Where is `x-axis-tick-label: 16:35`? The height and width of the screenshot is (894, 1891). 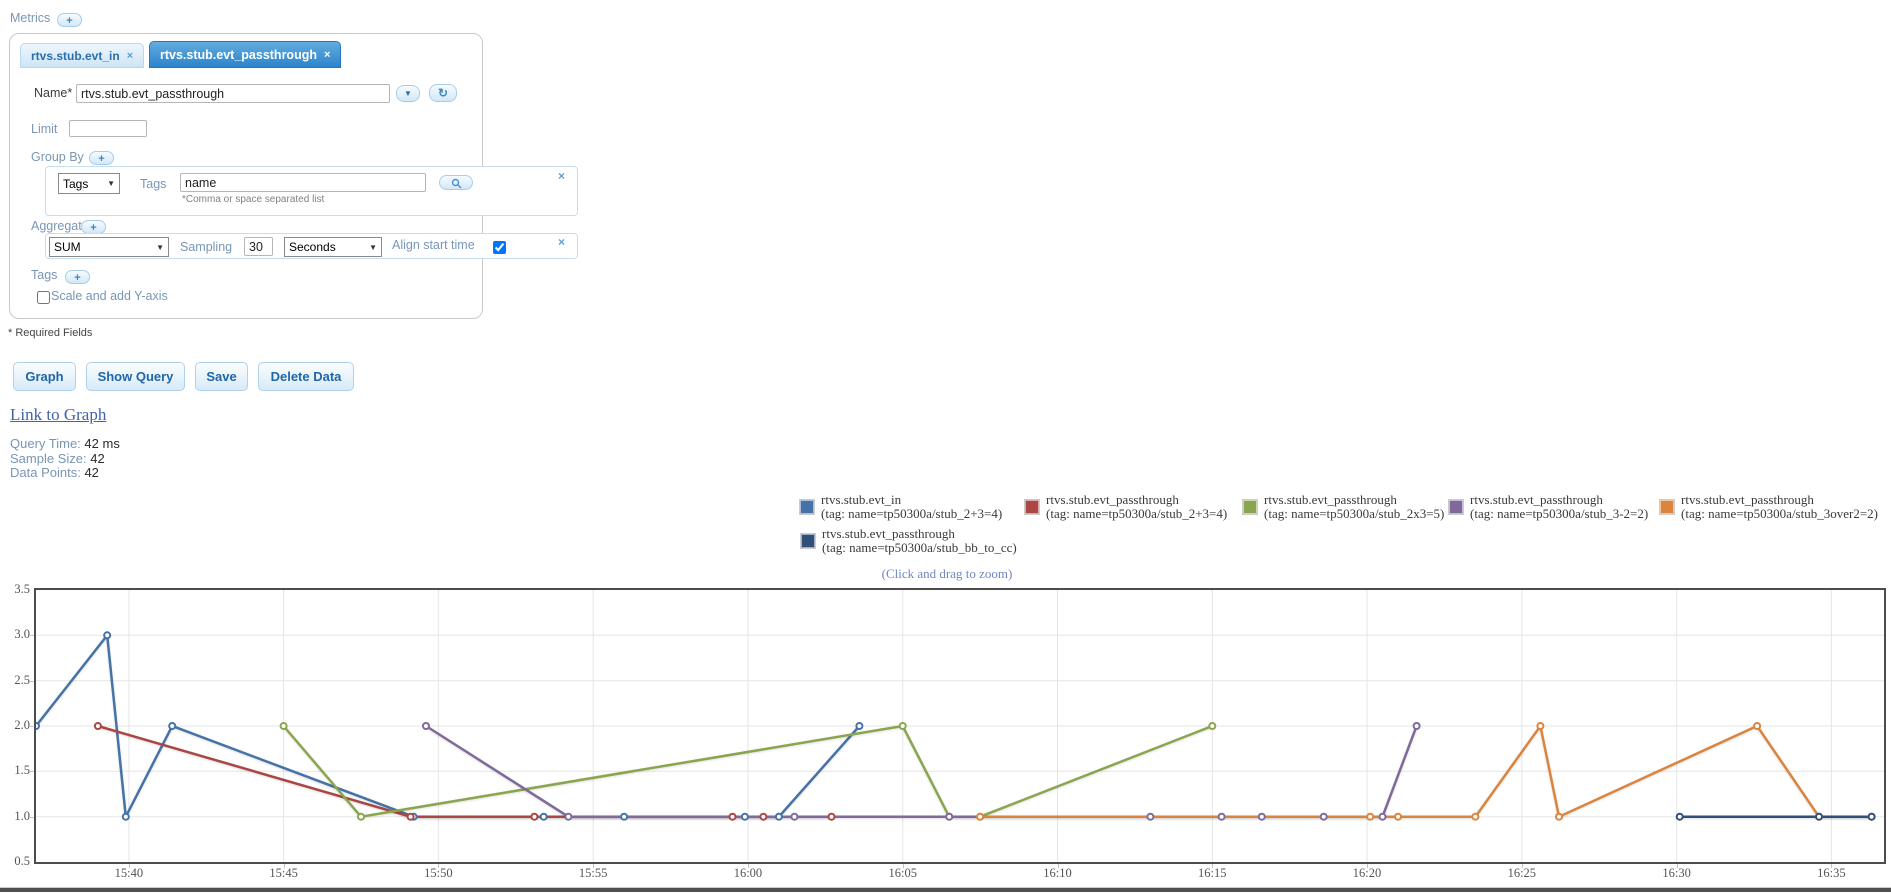 x-axis-tick-label: 16:35 is located at coordinates (1831, 873).